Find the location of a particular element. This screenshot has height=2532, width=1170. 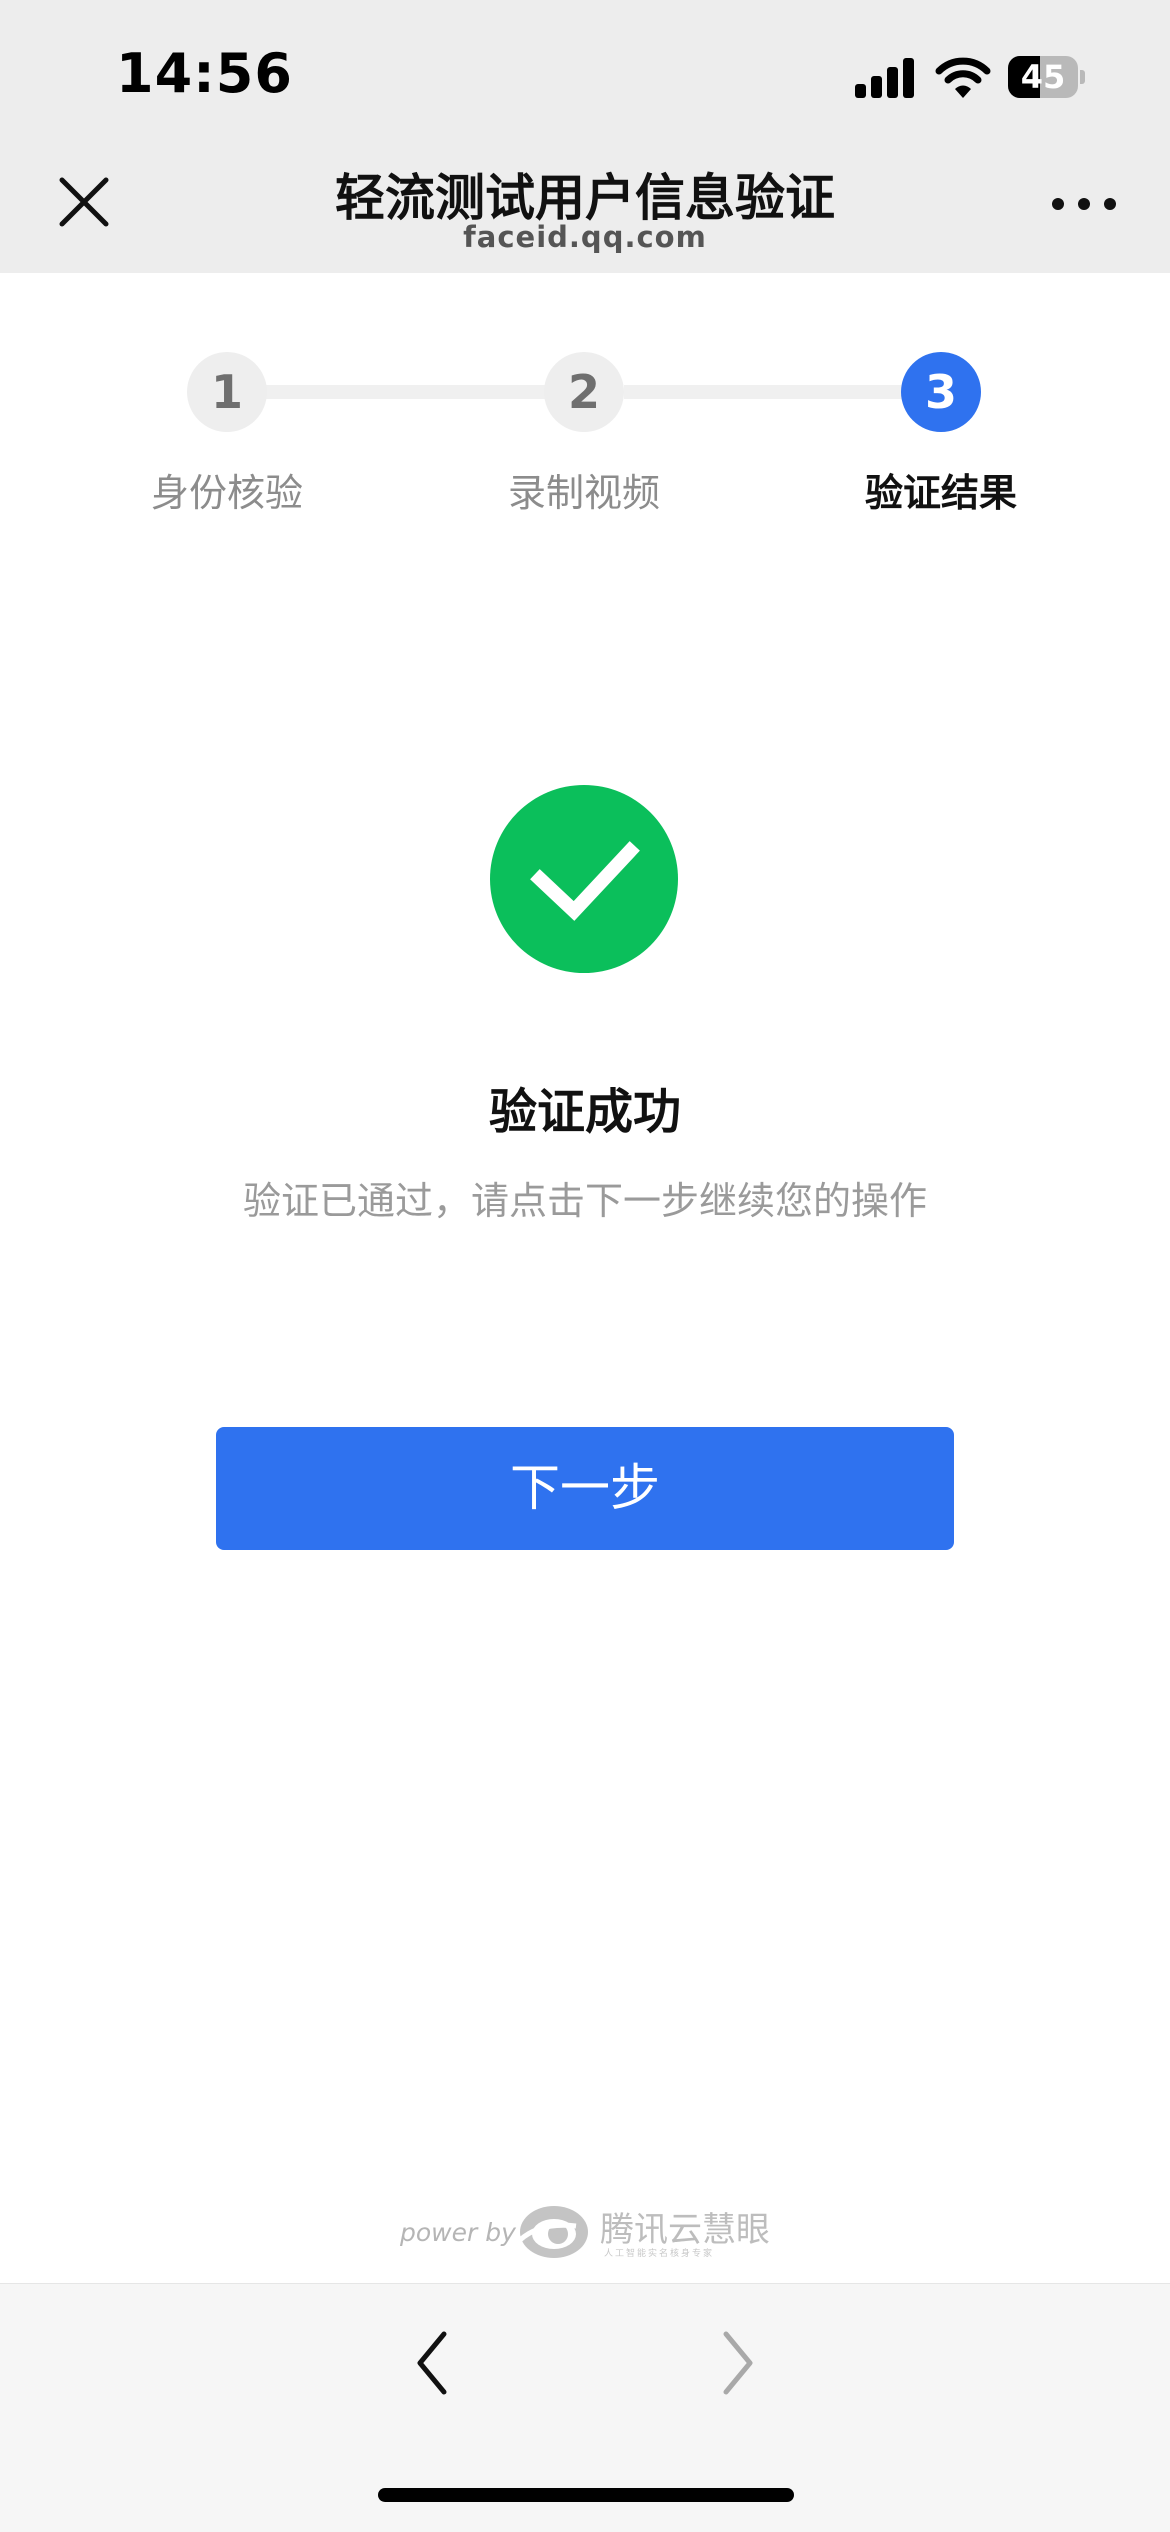

chevron-left-icon is located at coordinates (433, 2363).